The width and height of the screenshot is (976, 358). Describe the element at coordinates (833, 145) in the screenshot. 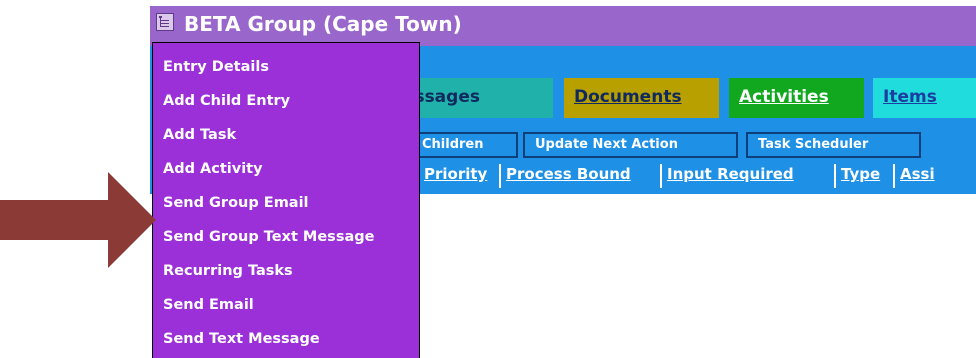

I see `task-scheduler-button: Task Scheduler` at that location.